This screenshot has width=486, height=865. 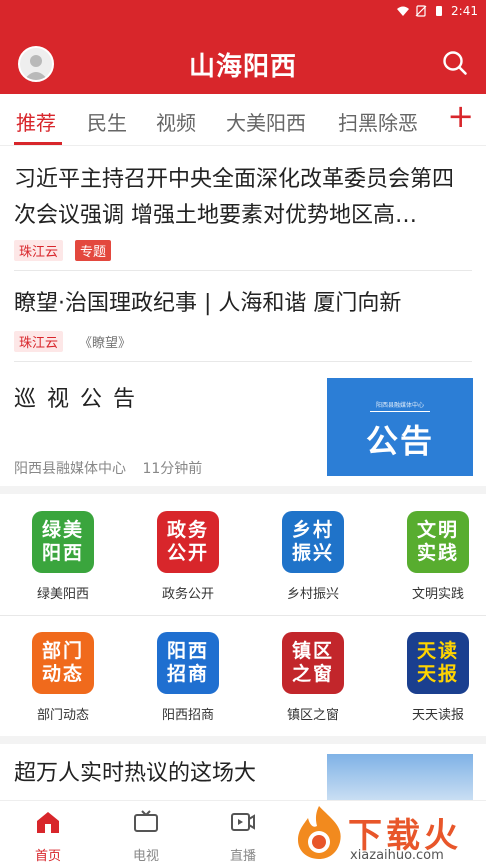 What do you see at coordinates (399, 441) in the screenshot?
I see `thumbnail-text: 公告` at bounding box center [399, 441].